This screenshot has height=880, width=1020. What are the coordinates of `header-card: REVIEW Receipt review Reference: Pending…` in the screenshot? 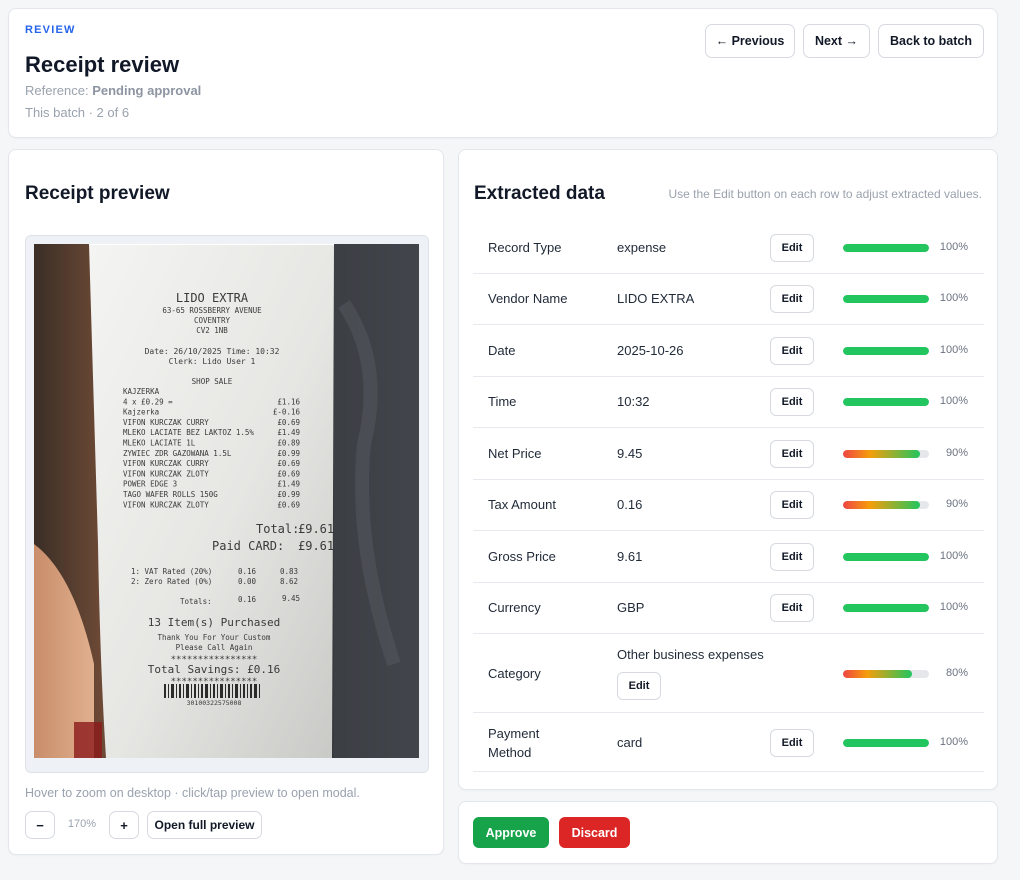 It's located at (503, 73).